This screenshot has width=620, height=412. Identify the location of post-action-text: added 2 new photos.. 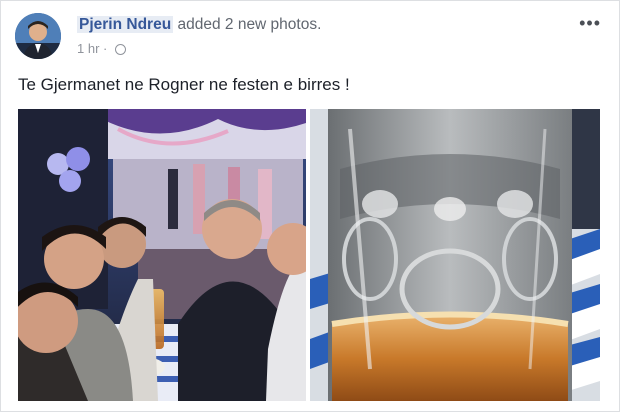
(249, 24).